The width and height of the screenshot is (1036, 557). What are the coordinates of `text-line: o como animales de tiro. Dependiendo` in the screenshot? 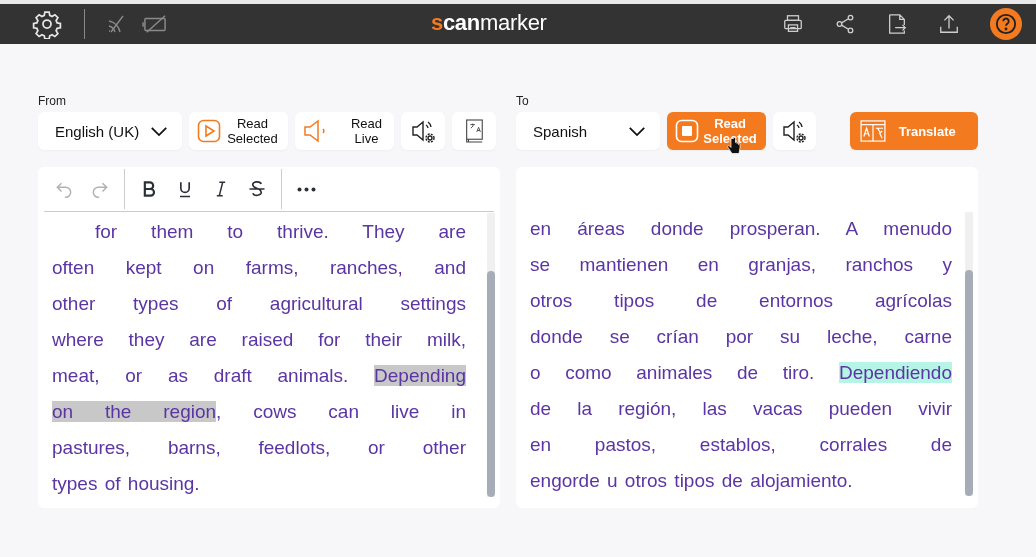 It's located at (741, 373).